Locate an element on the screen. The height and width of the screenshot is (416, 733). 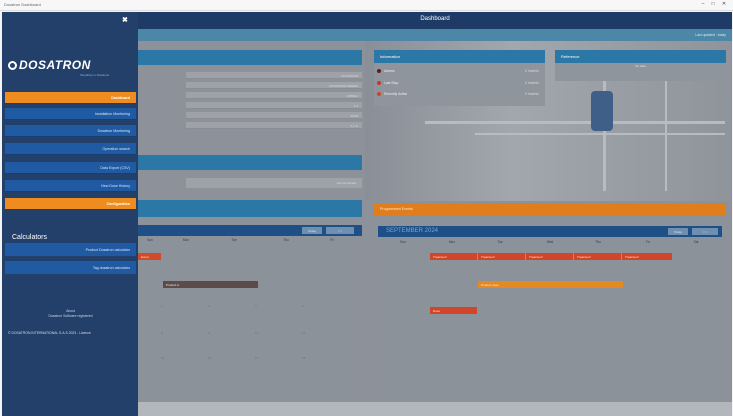
minimize-icon: – is located at coordinates (703, 4).